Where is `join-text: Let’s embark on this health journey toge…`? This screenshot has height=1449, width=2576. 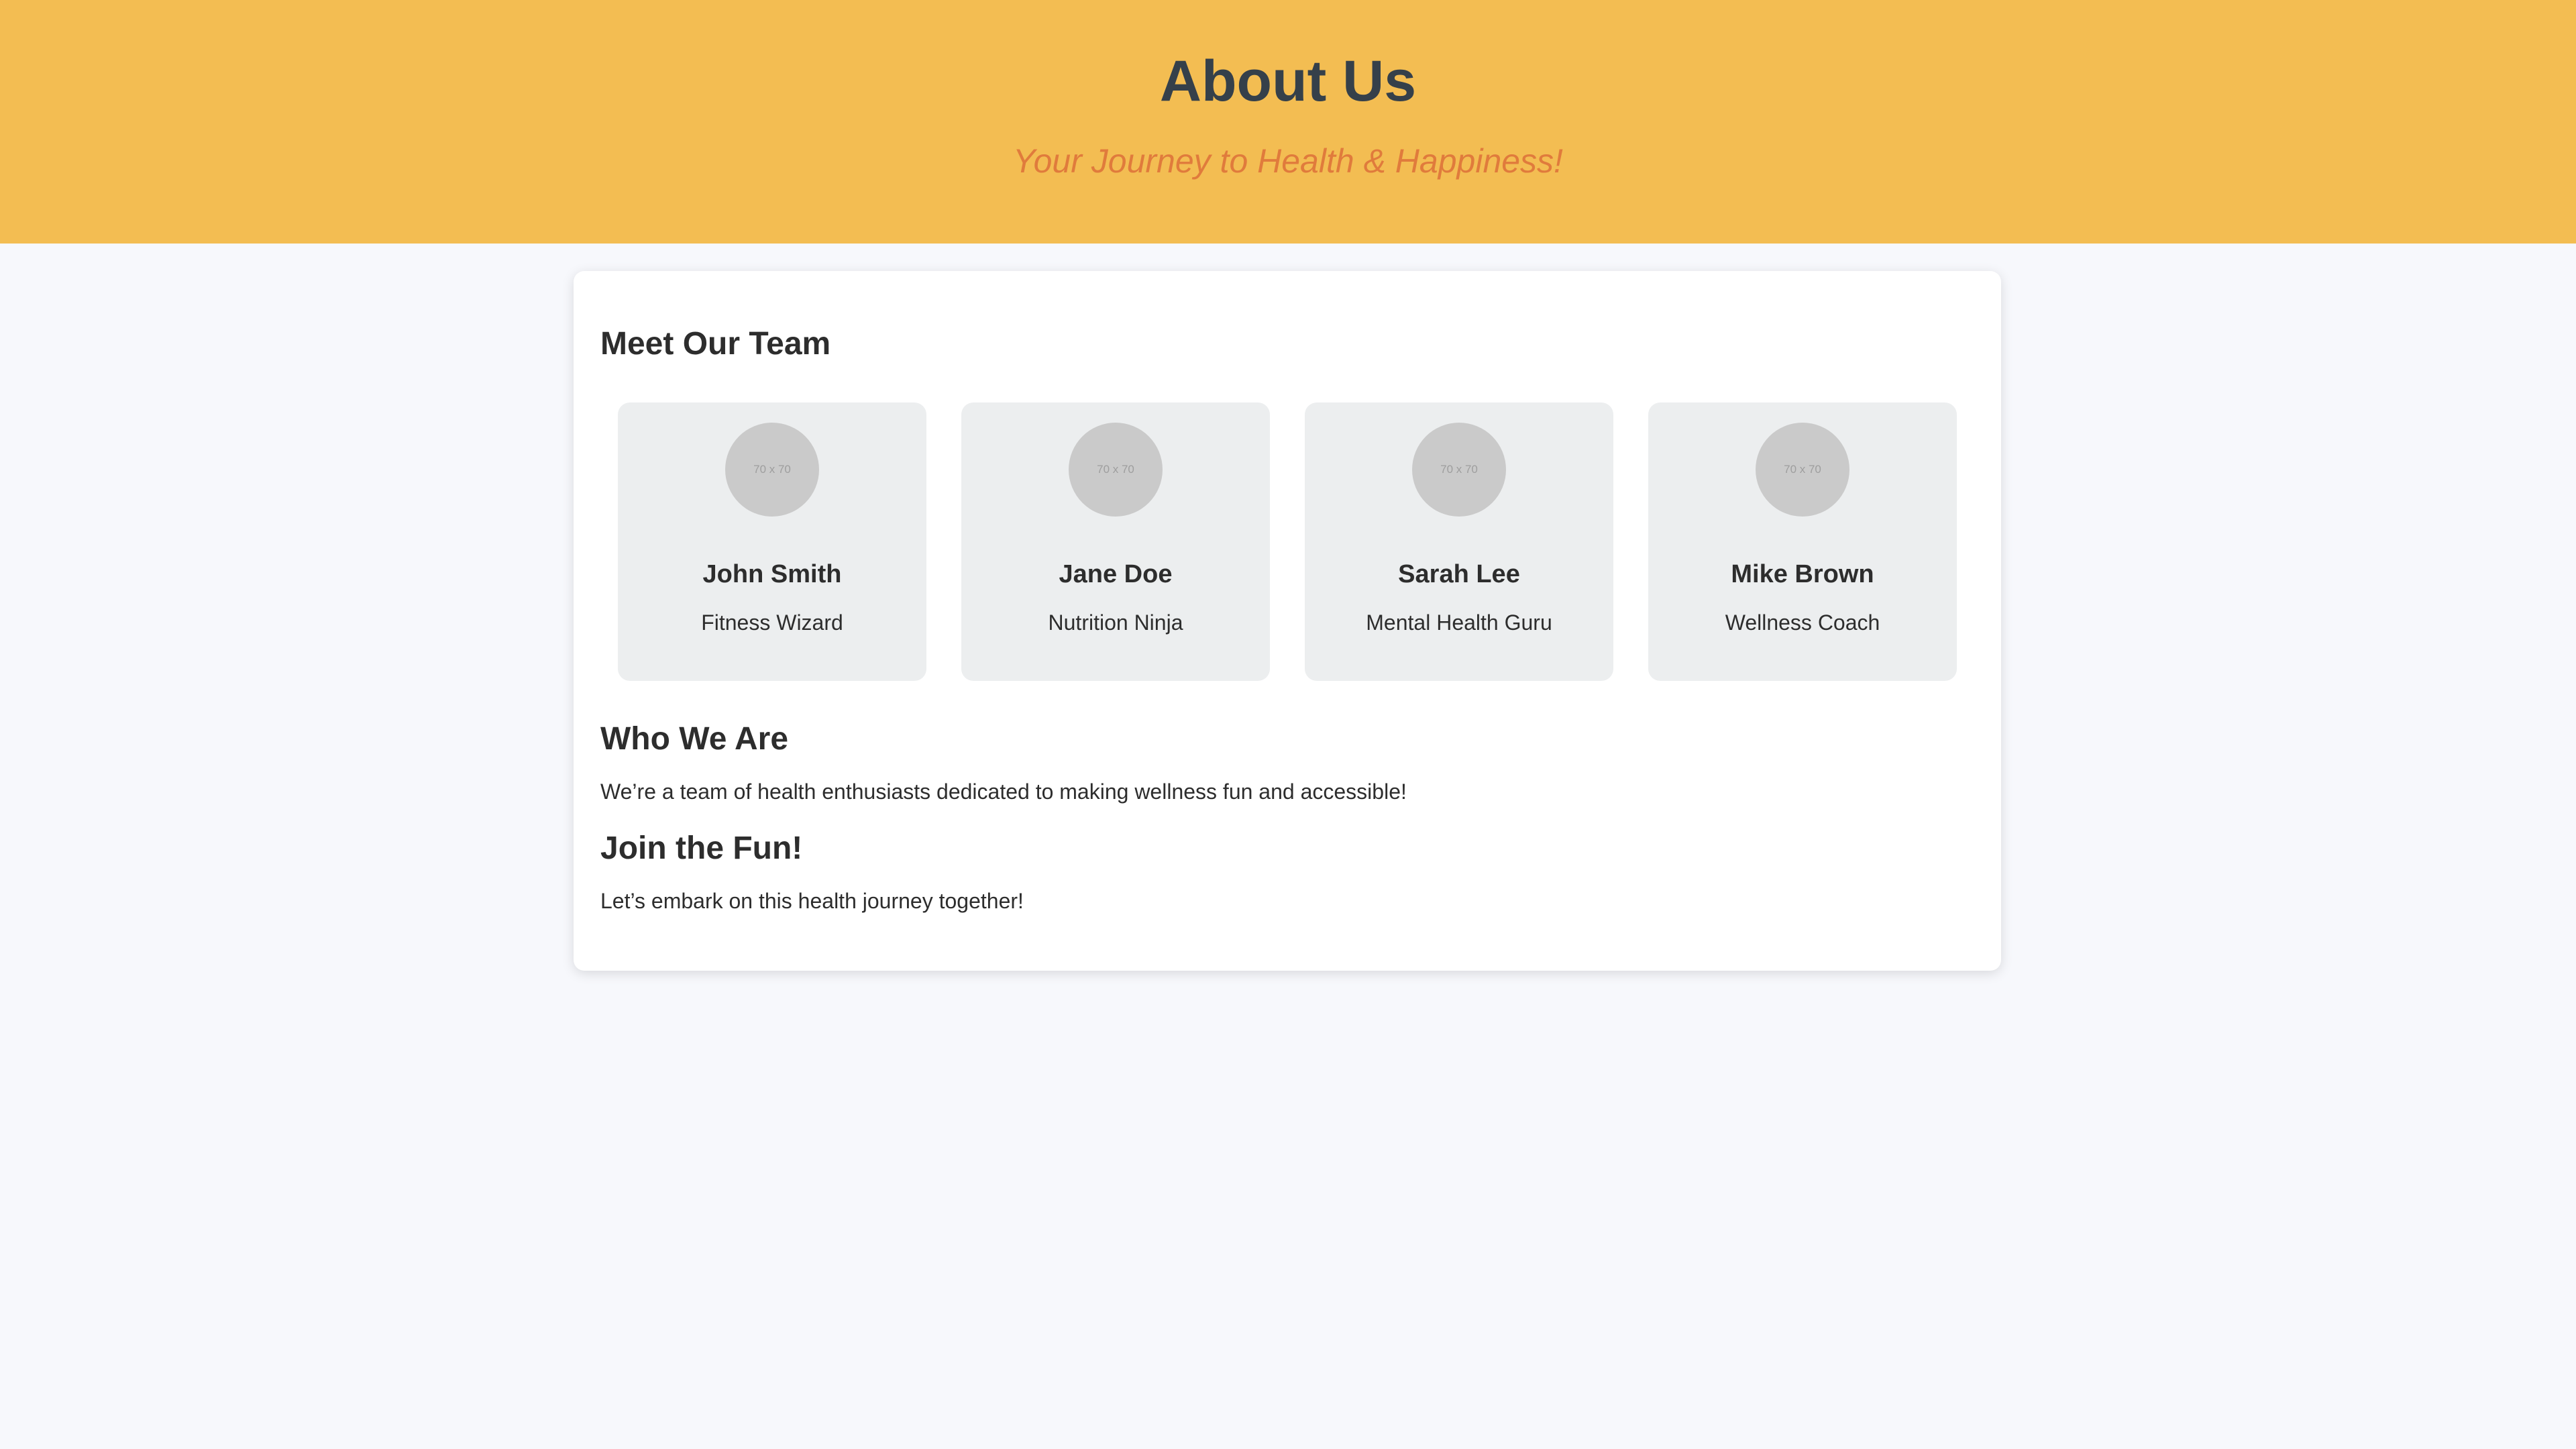
join-text: Let’s embark on this health journey toge… is located at coordinates (812, 901).